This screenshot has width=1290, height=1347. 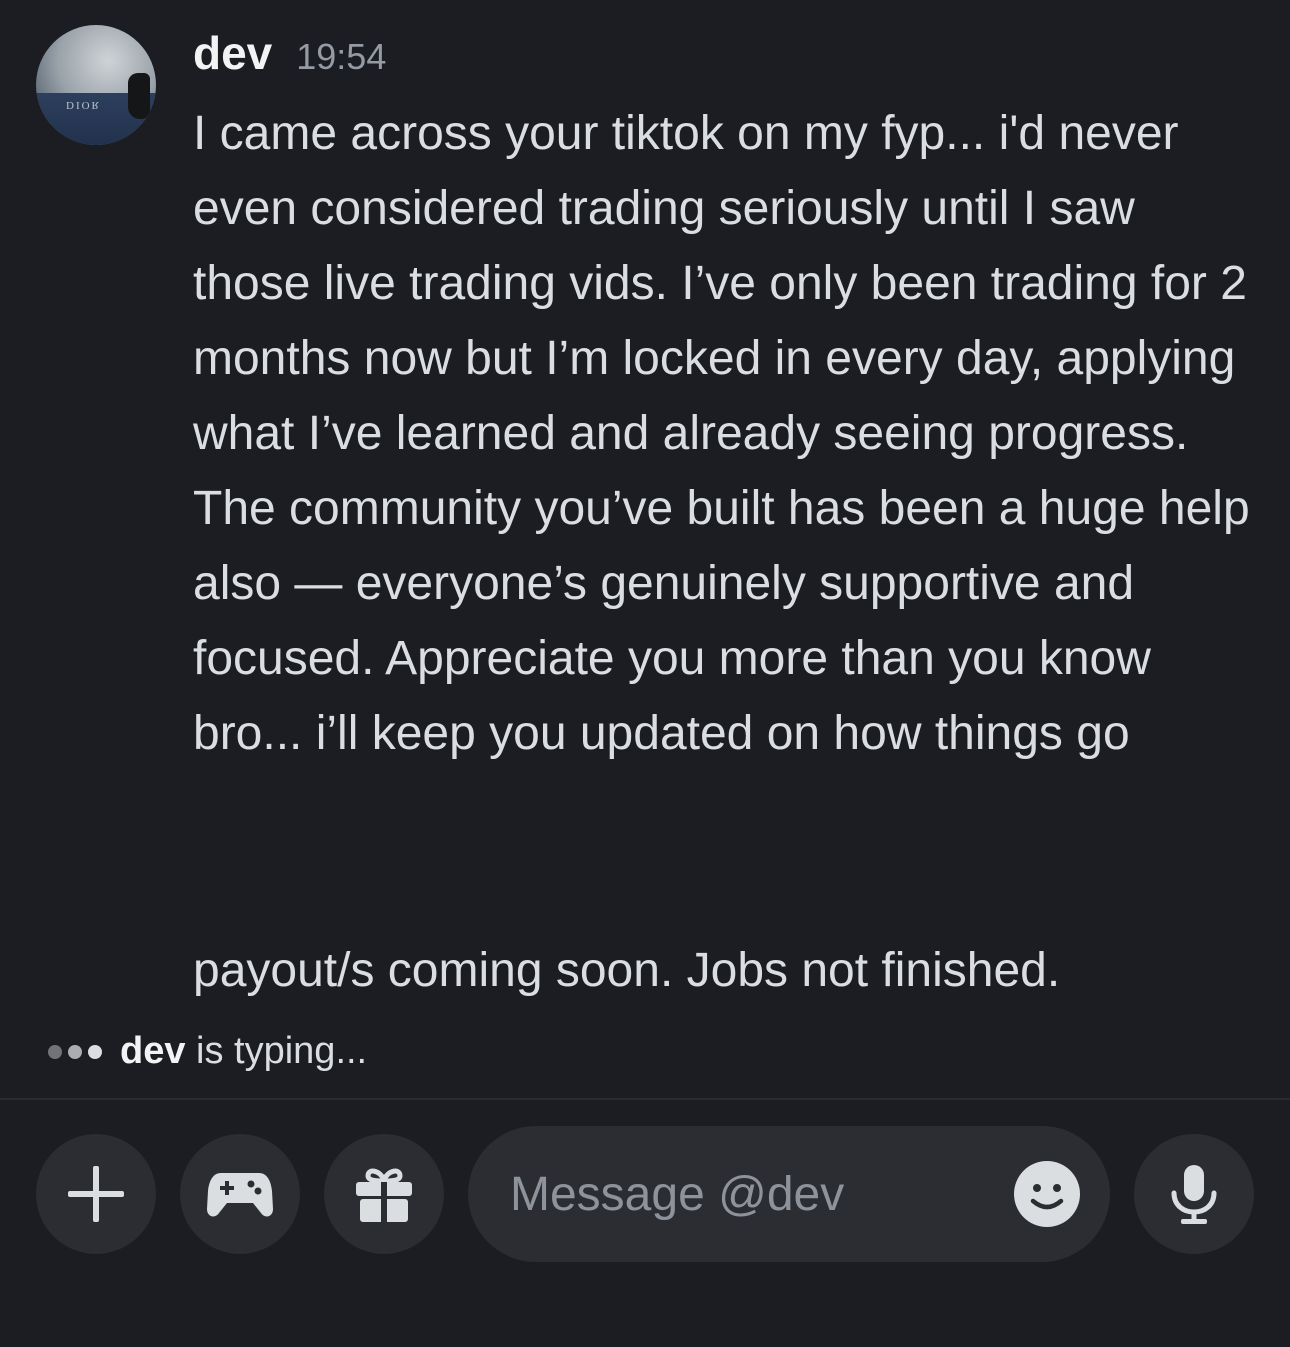 I want to click on microphone-icon, so click(x=1194, y=1194).